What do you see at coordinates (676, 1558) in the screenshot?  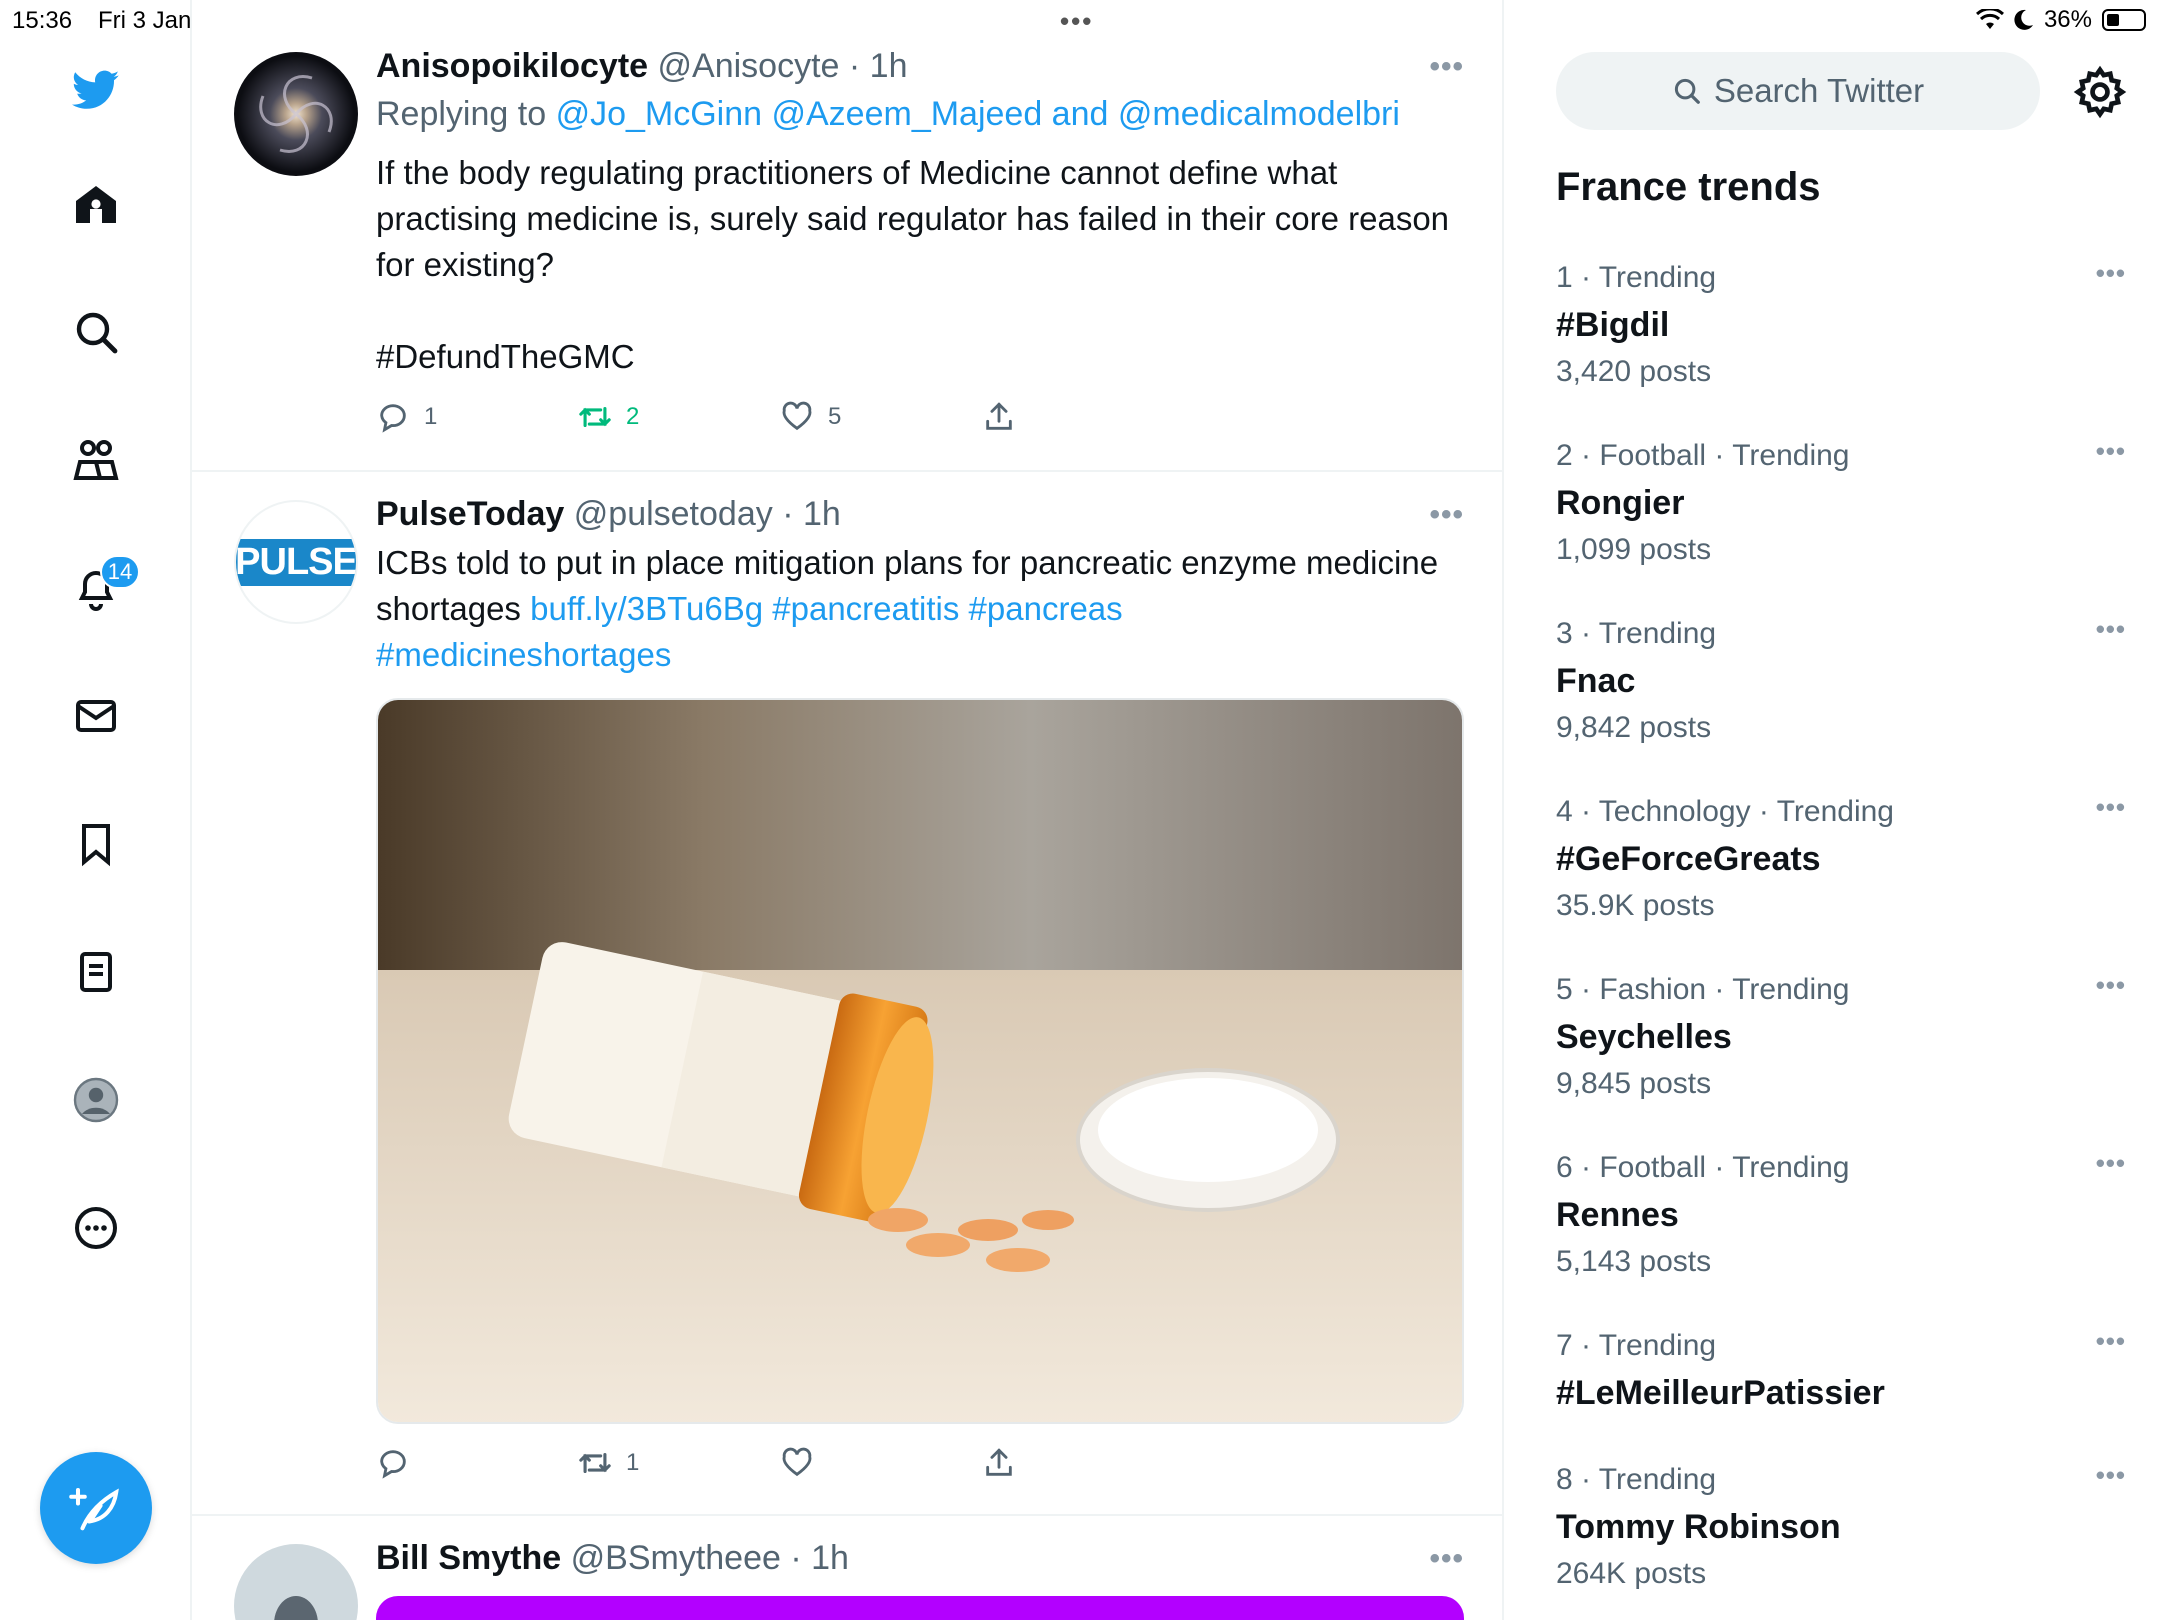 I see `author-handle: @BSmytheee` at bounding box center [676, 1558].